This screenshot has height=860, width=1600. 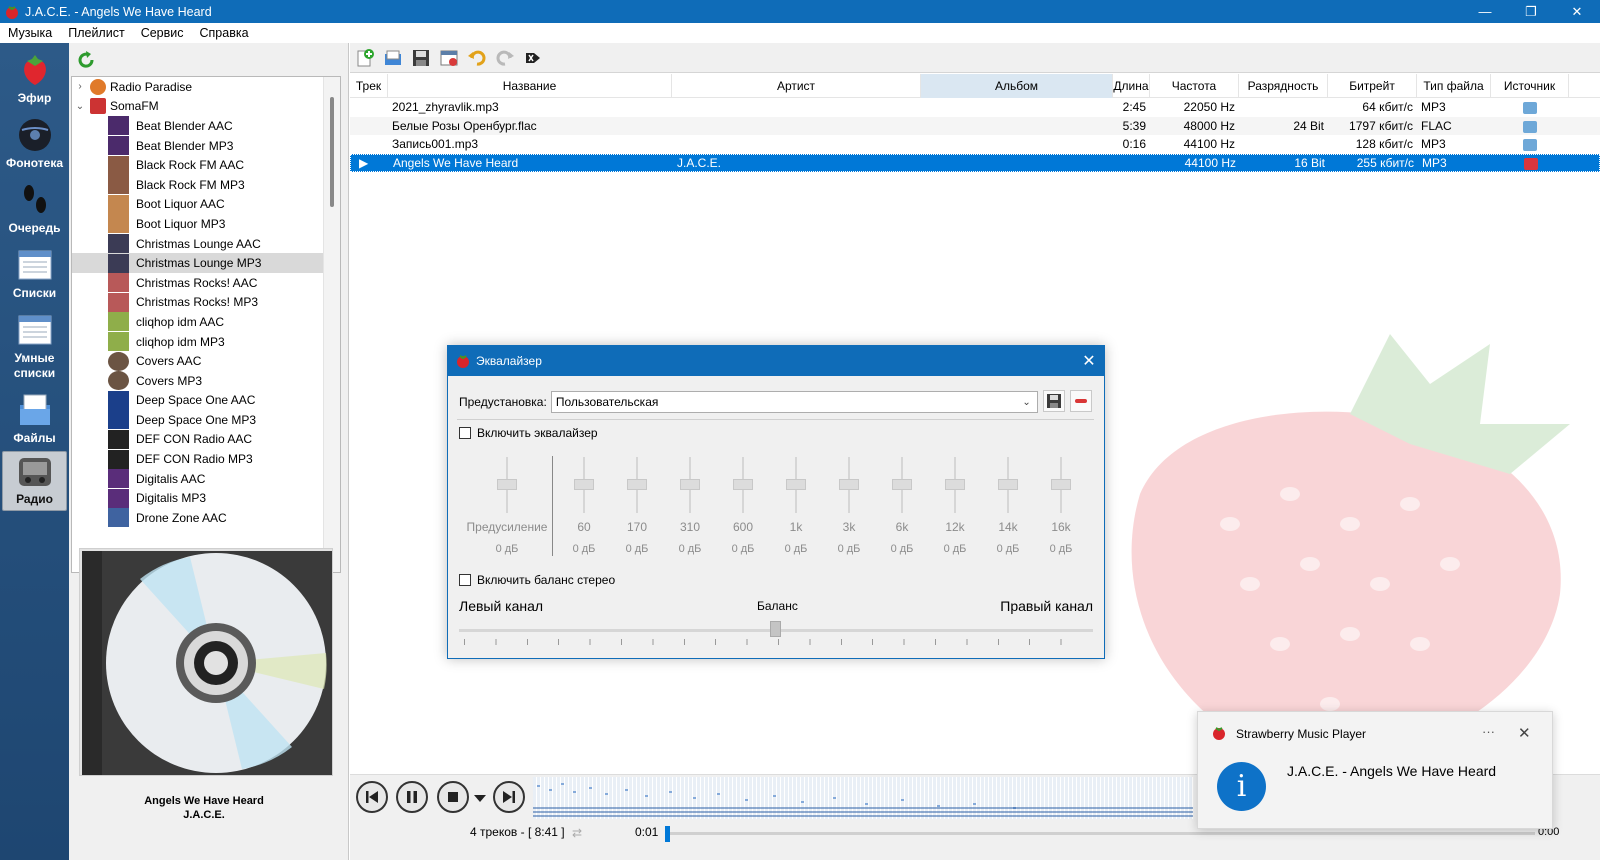 What do you see at coordinates (34, 143) in the screenshot?
I see `nav-collection: Фонотека` at bounding box center [34, 143].